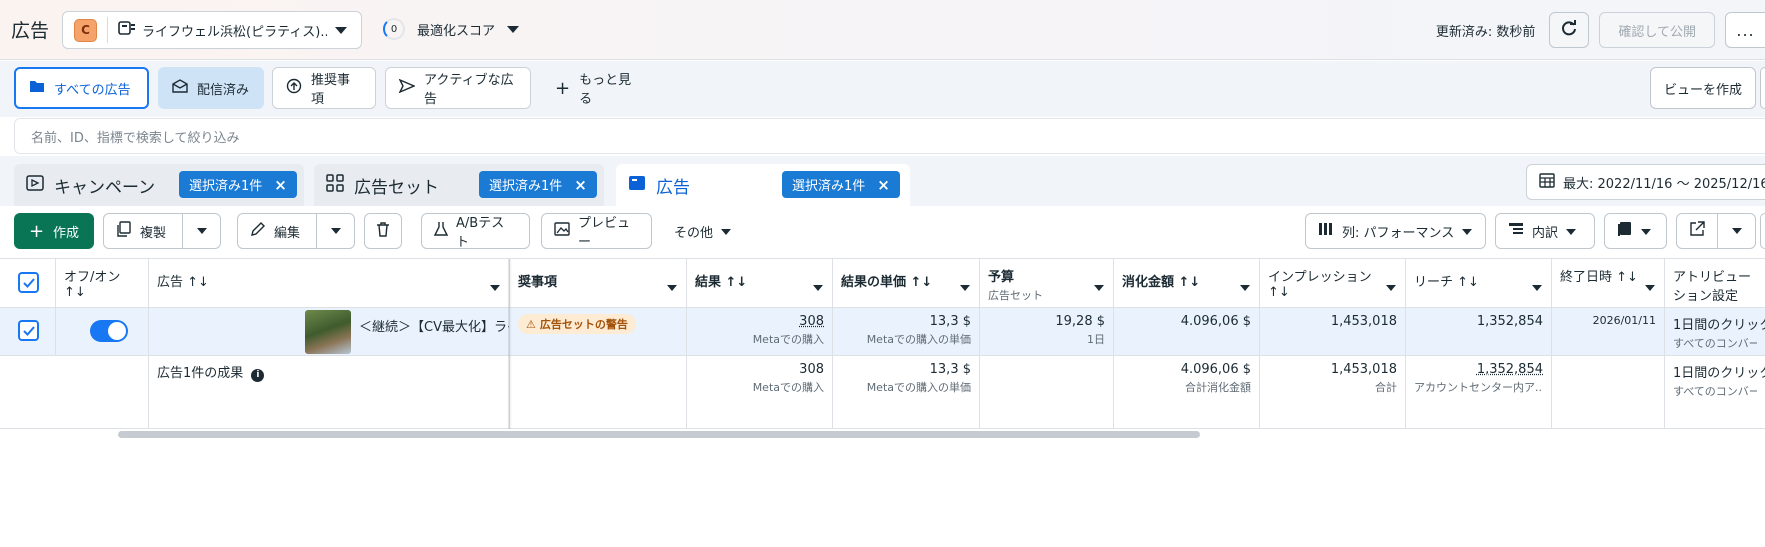  I want to click on export-icon, so click(1697, 231).